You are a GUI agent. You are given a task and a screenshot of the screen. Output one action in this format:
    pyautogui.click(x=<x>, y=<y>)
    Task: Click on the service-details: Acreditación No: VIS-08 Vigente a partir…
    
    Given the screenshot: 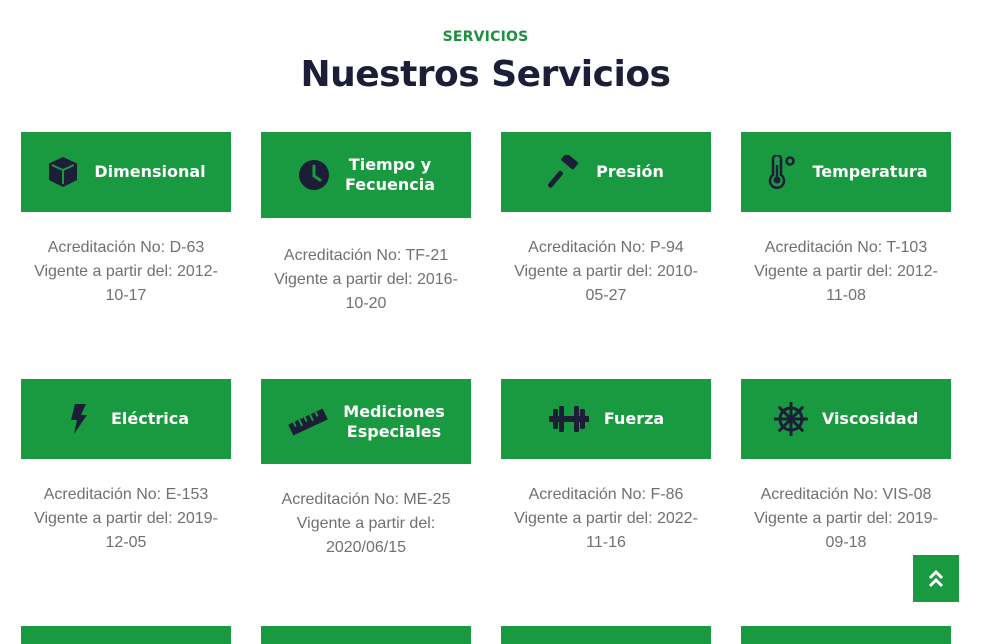 What is the action you would take?
    pyautogui.click(x=846, y=519)
    